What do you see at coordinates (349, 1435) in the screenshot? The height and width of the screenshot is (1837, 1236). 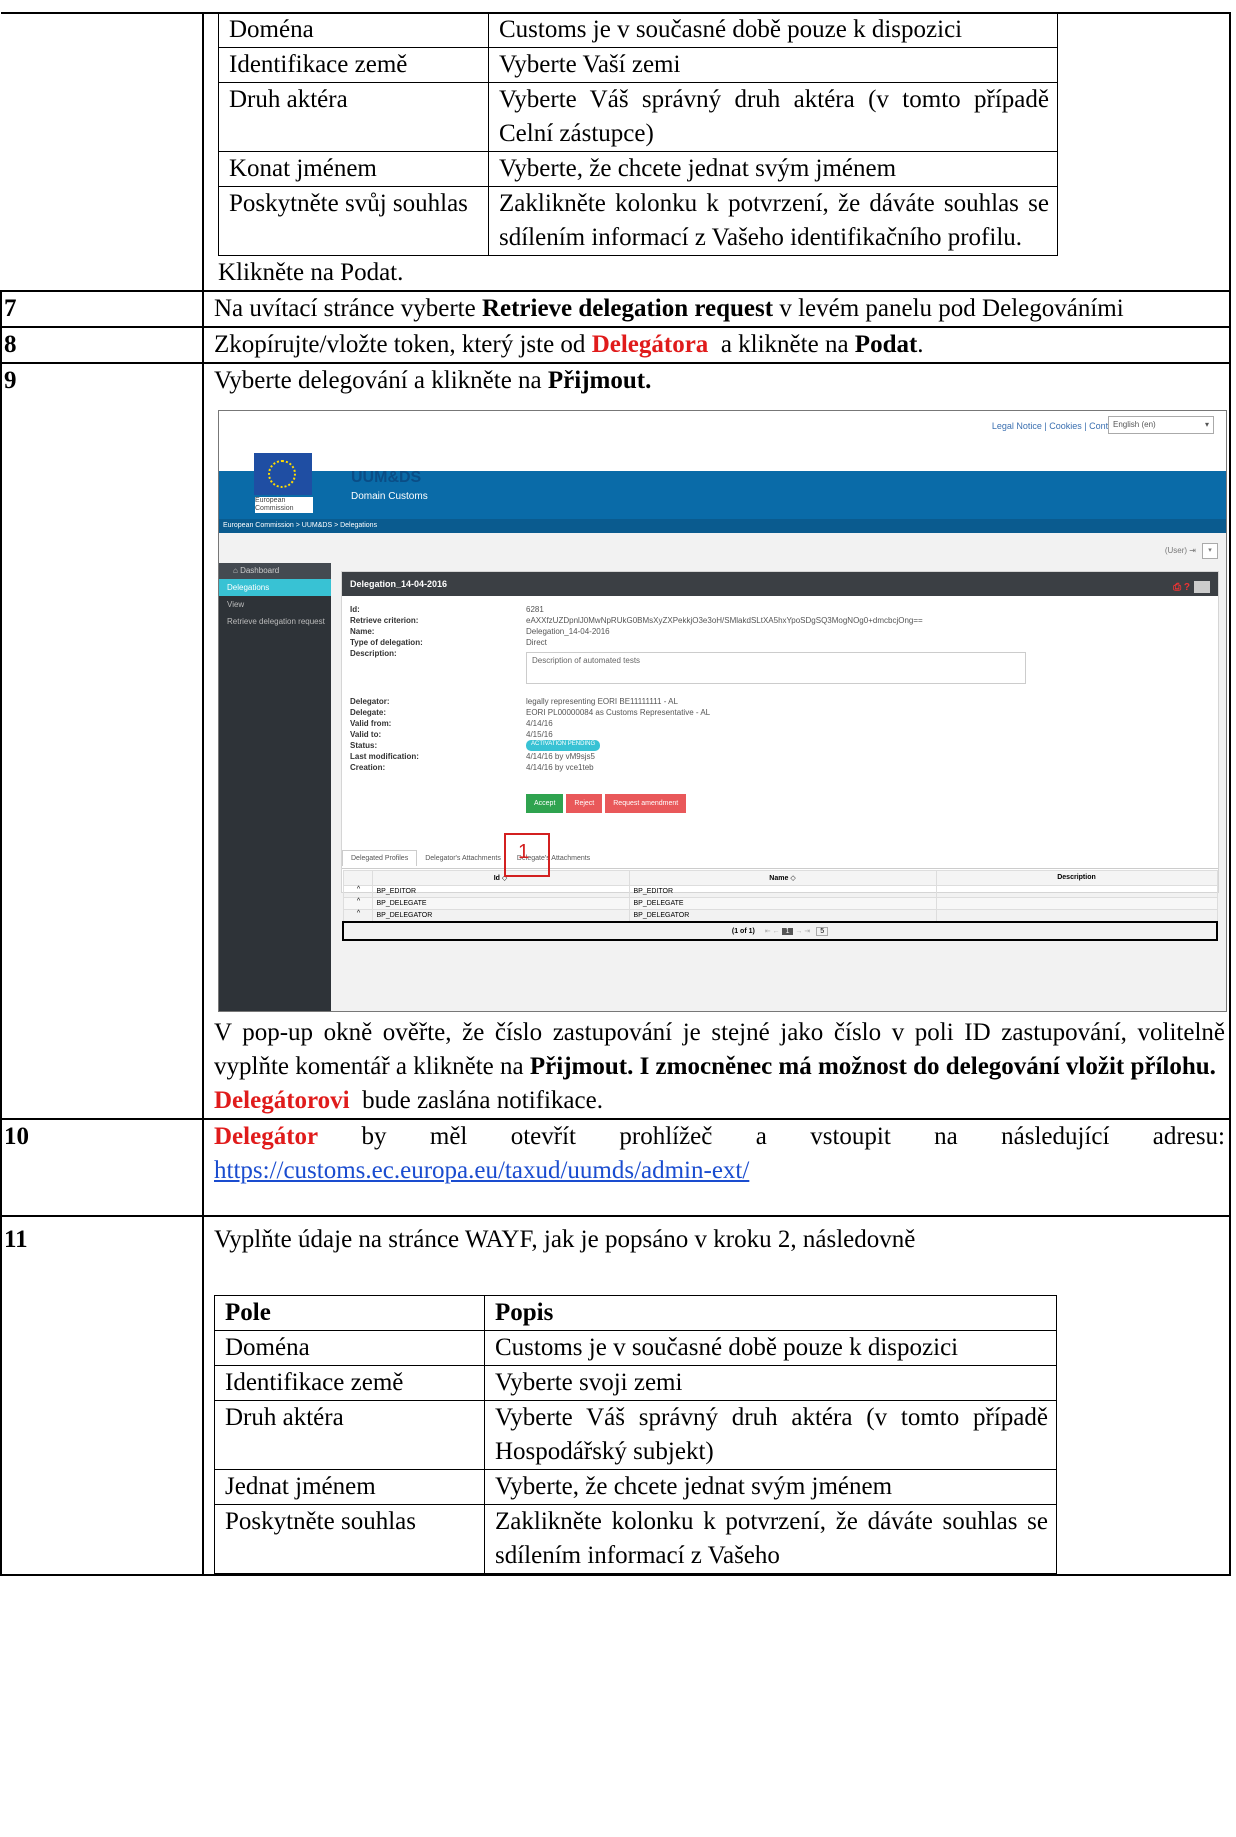 I see `field-name: Druh aktéra` at bounding box center [349, 1435].